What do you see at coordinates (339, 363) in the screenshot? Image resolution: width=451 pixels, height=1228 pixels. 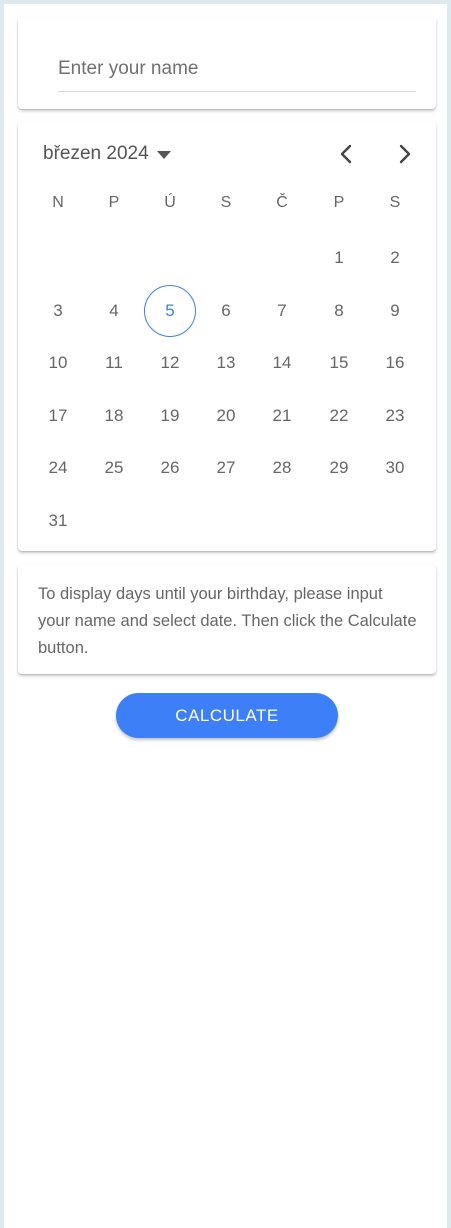 I see `day-cell: 15` at bounding box center [339, 363].